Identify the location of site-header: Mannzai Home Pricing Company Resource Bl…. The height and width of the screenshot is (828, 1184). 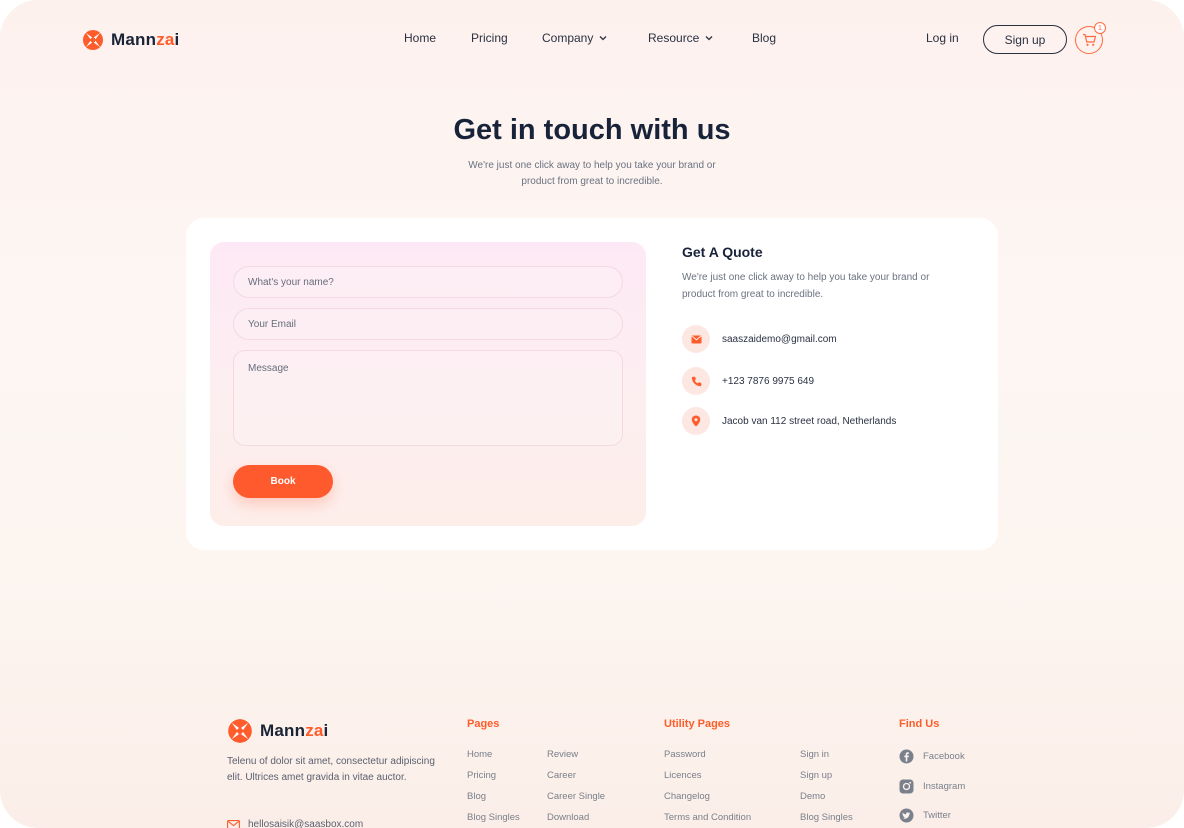
(592, 40).